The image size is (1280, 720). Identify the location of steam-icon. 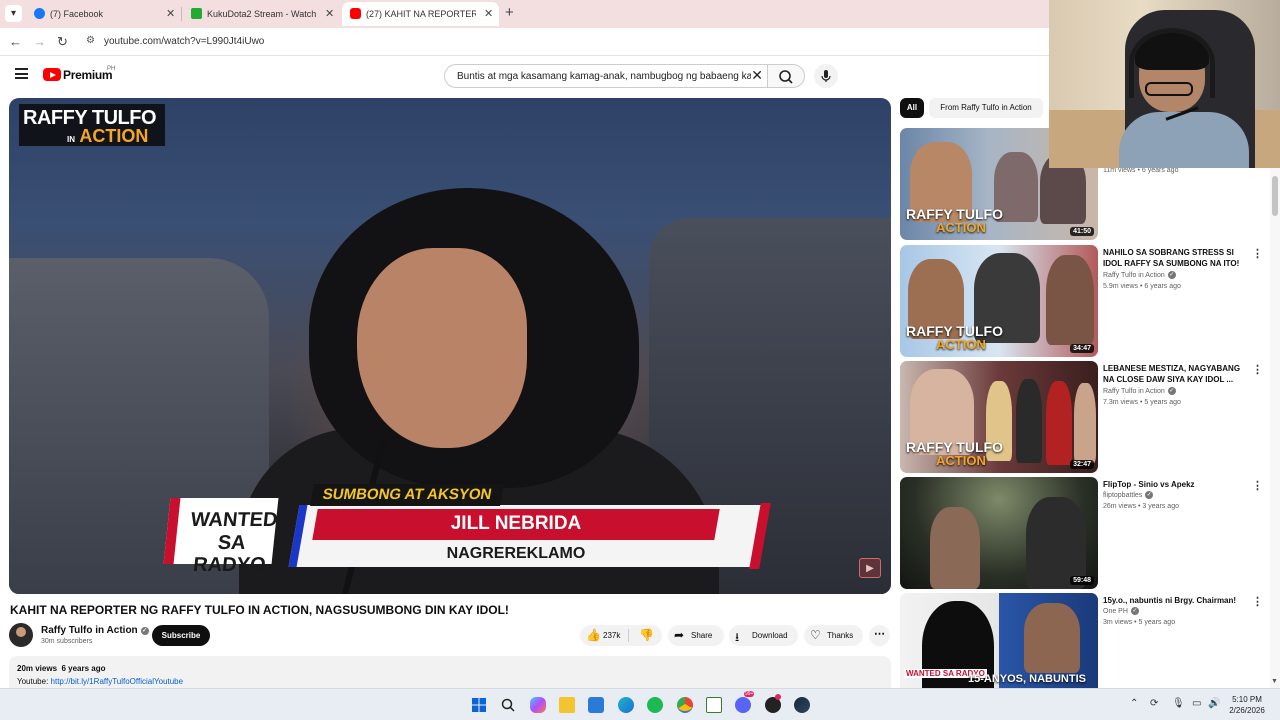
(802, 705).